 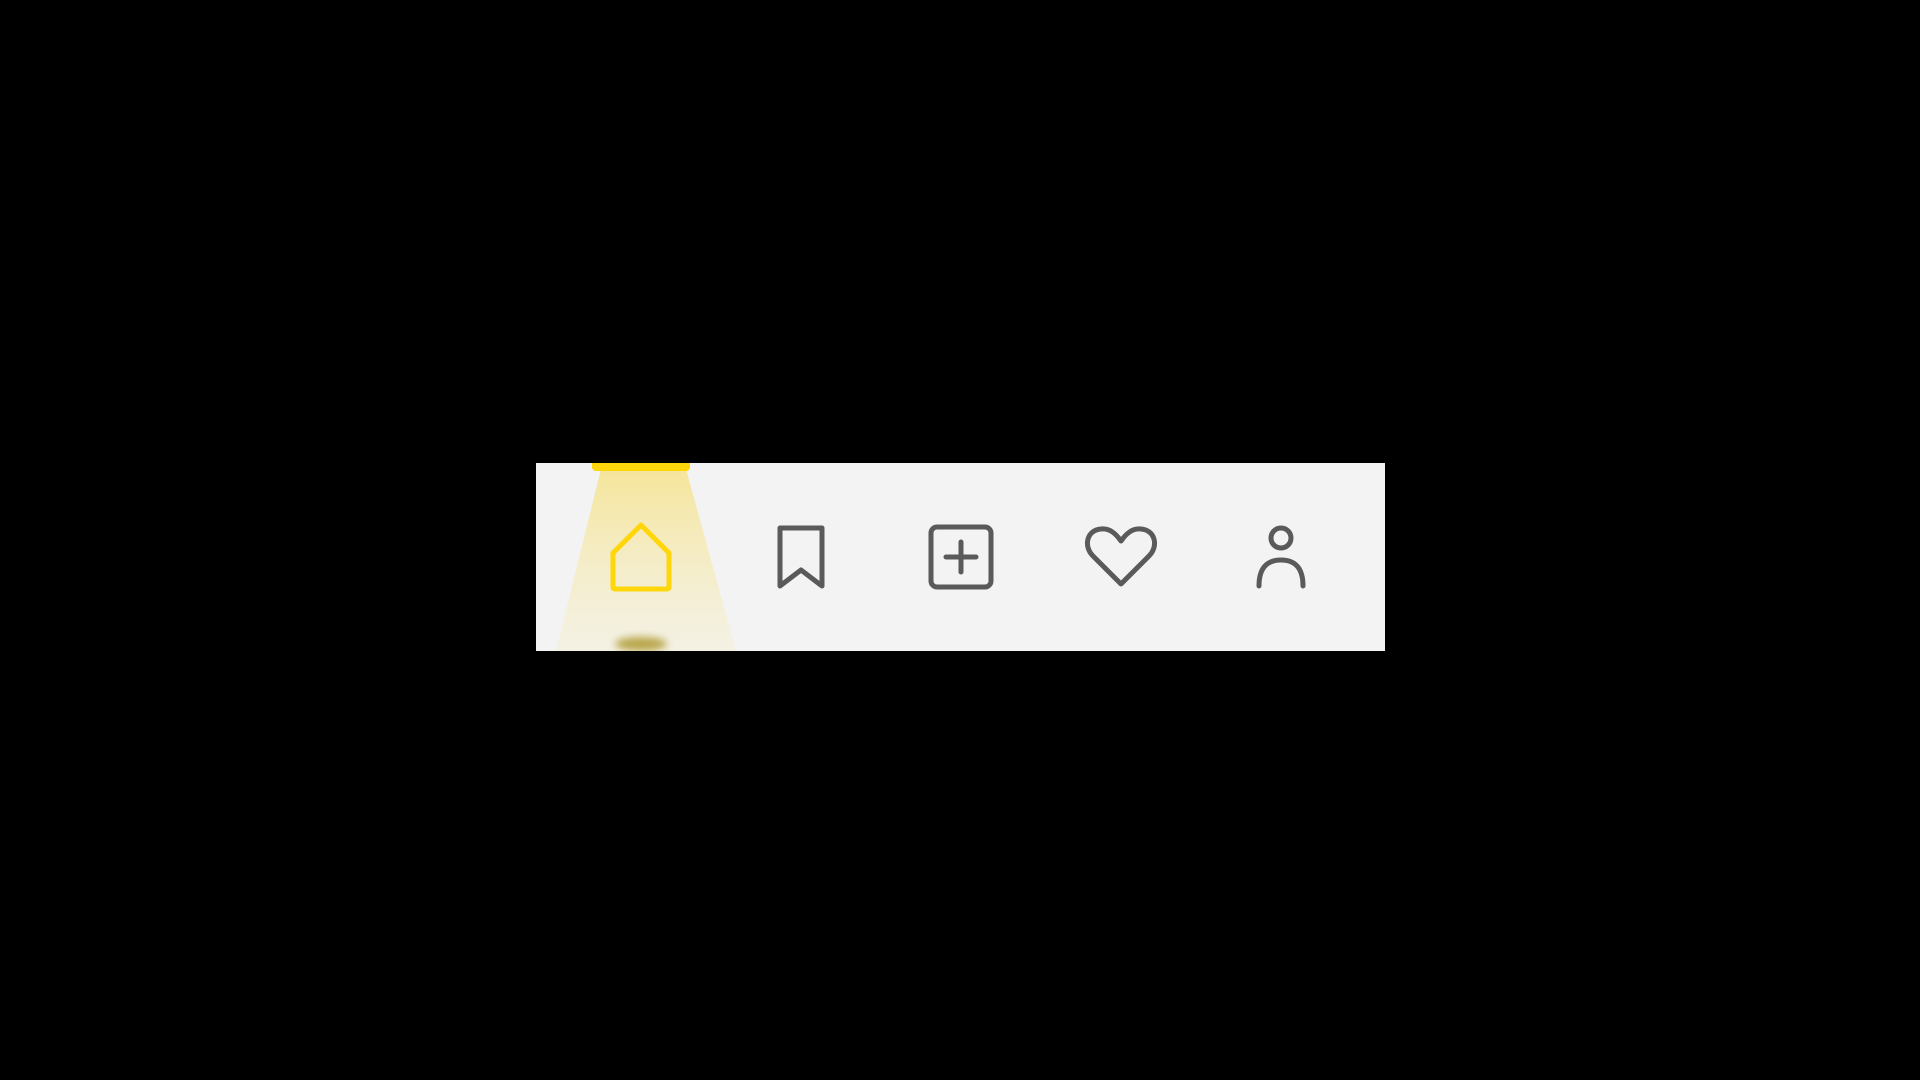 I want to click on nav-item-profile, so click(x=1281, y=557).